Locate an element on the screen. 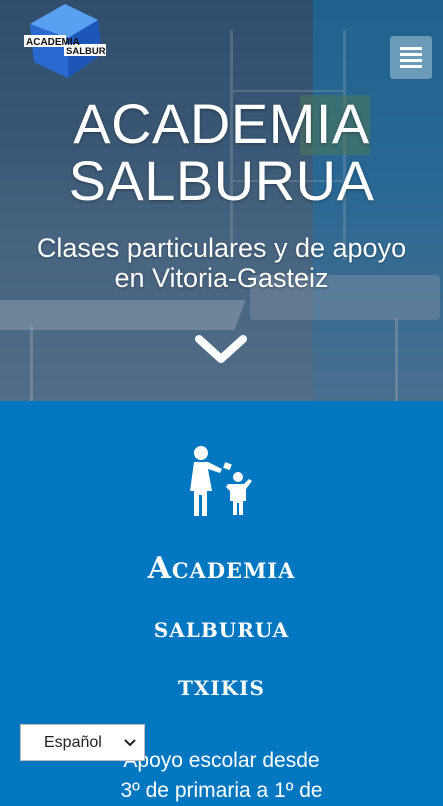 Image resolution: width=443 pixels, height=806 pixels. language-select-value: Español is located at coordinates (73, 742).